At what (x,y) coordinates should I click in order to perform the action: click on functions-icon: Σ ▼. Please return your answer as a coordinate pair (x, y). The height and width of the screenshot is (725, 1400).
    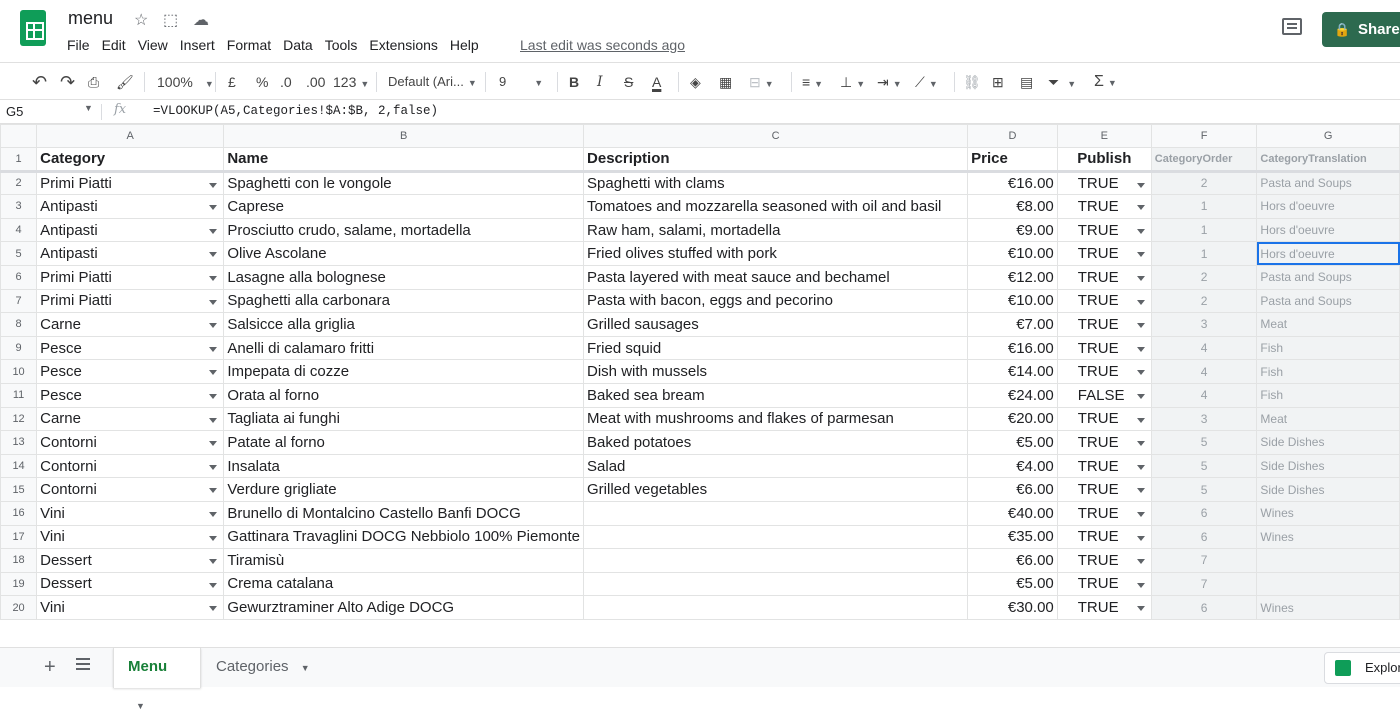
    Looking at the image, I should click on (1105, 82).